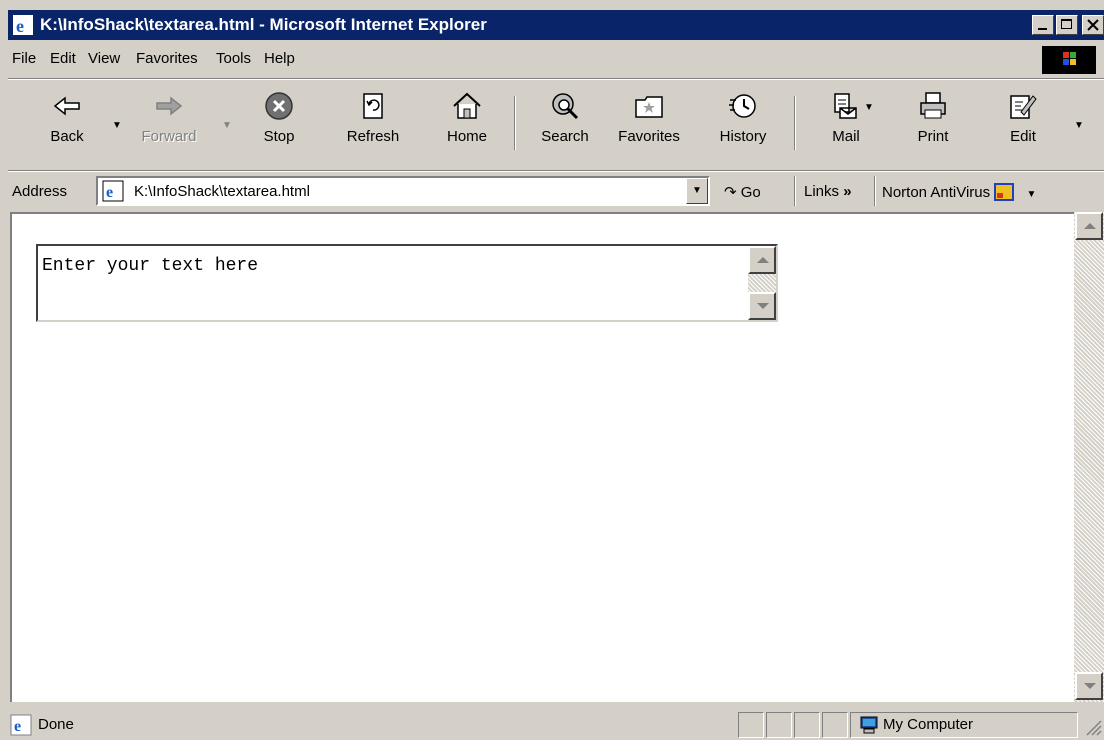  What do you see at coordinates (279, 58) in the screenshot?
I see `menu-help: Help` at bounding box center [279, 58].